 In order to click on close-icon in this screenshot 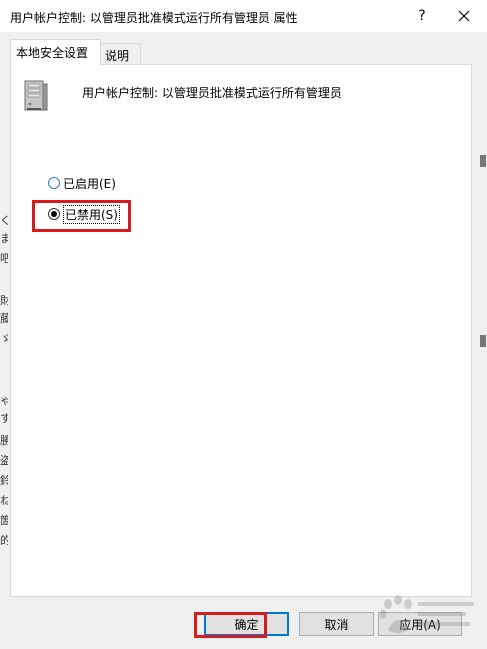, I will do `click(464, 16)`.